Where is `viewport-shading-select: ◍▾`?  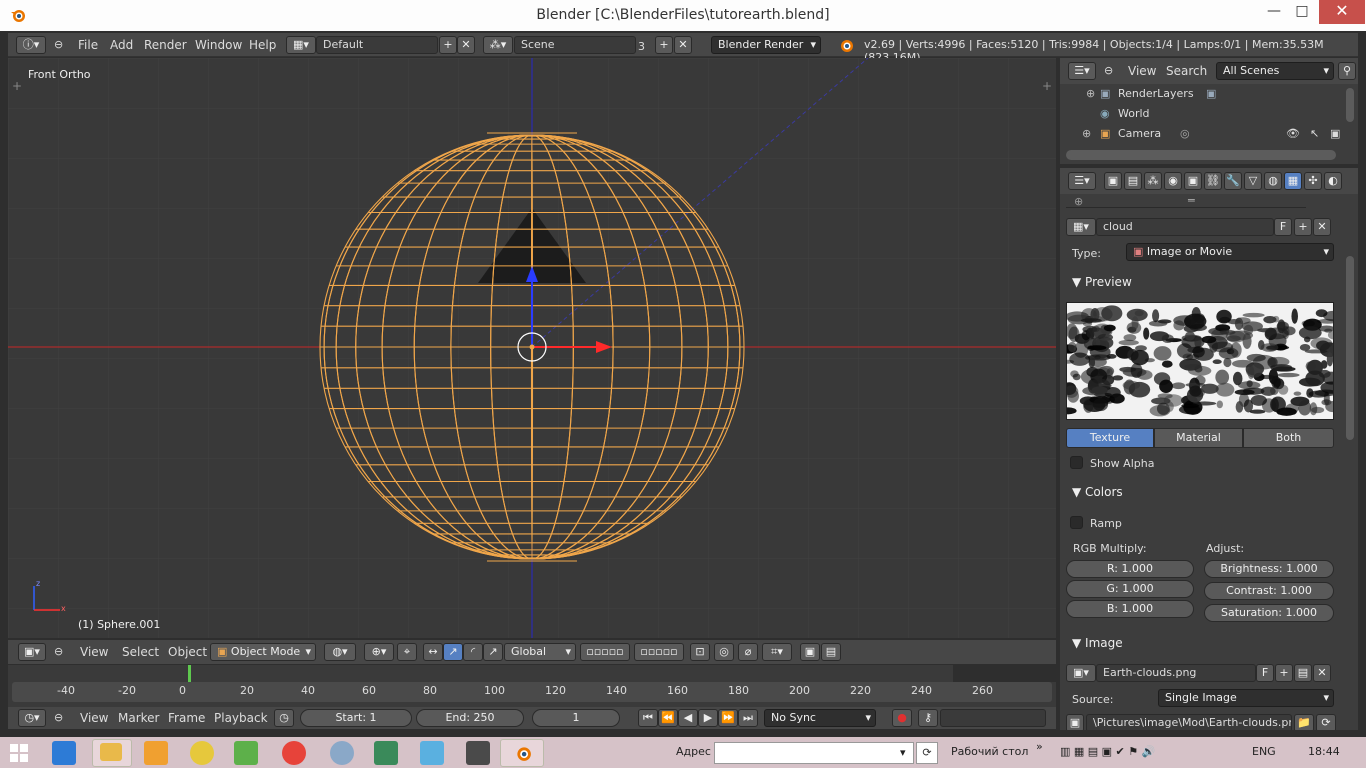
viewport-shading-select: ◍▾ is located at coordinates (340, 652).